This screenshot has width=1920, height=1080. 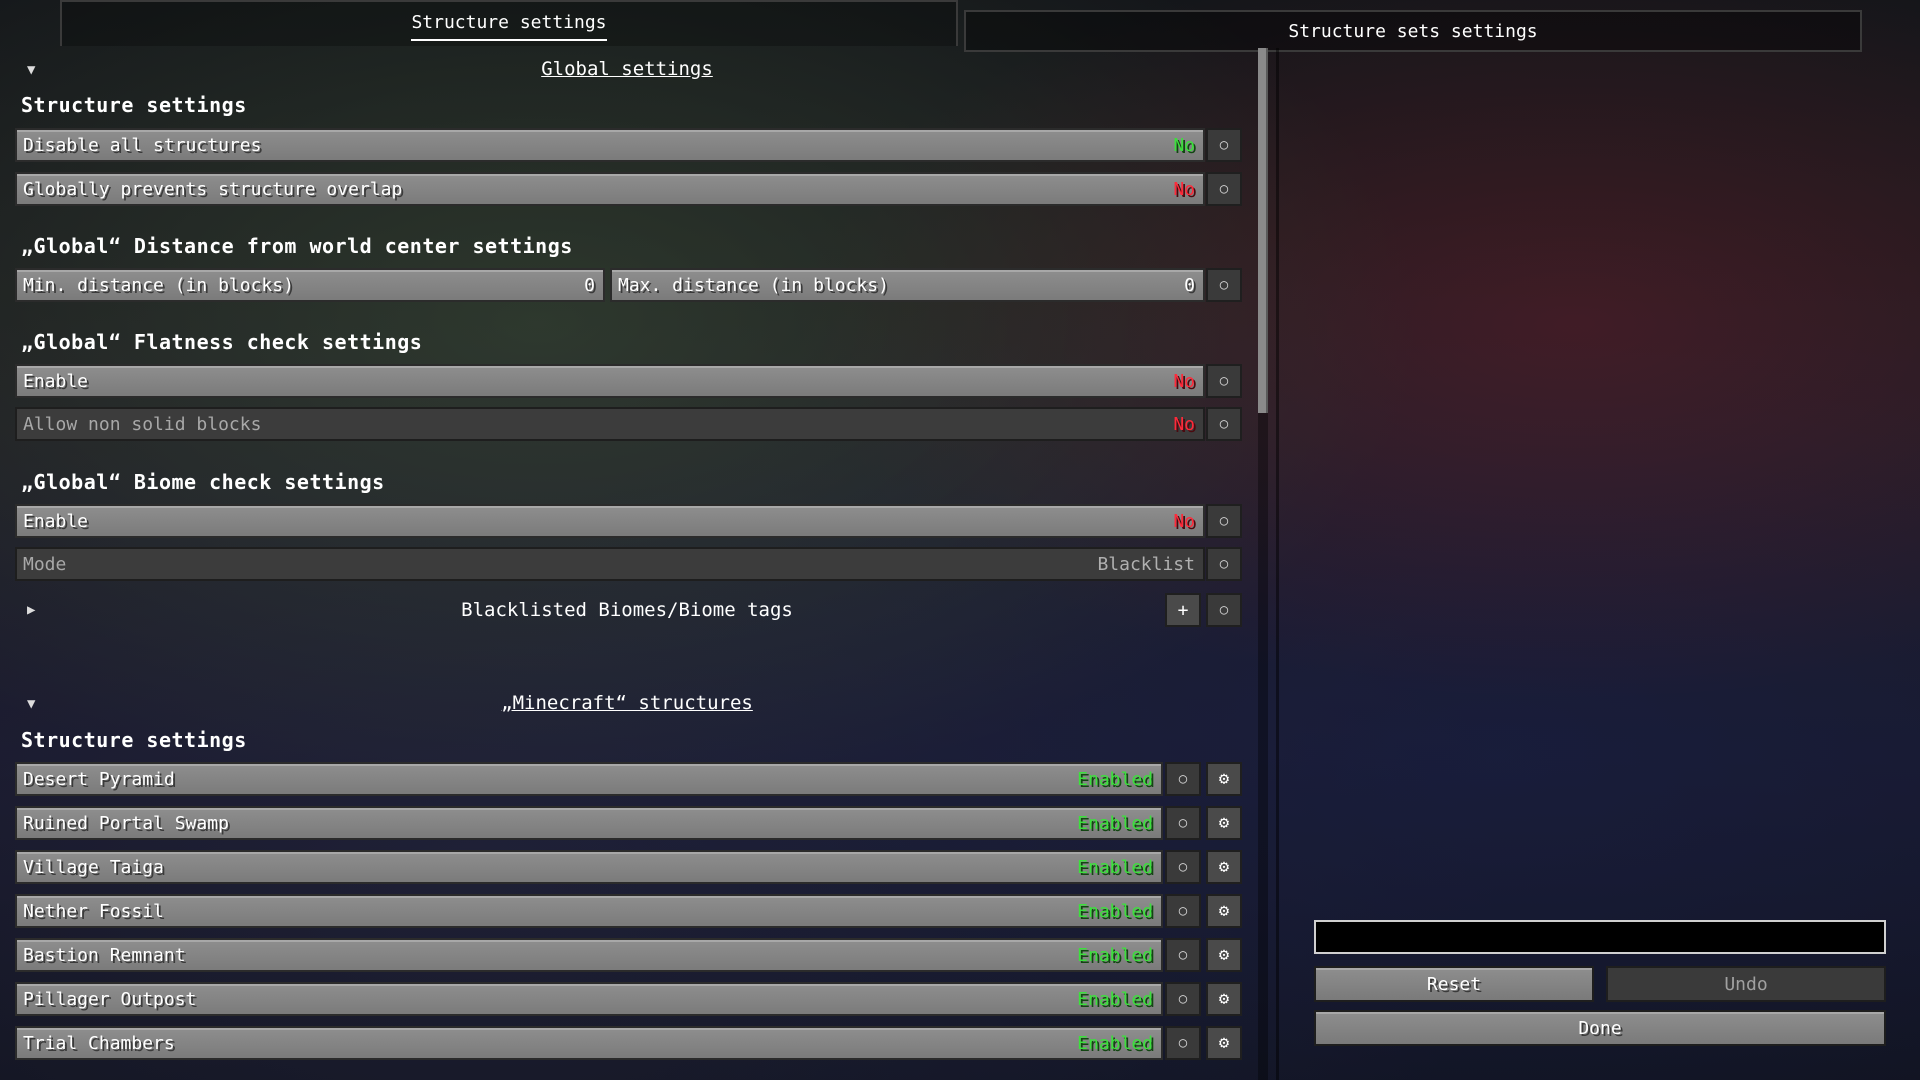 What do you see at coordinates (126, 823) in the screenshot?
I see `structure-name: Ruined Portal Swamp` at bounding box center [126, 823].